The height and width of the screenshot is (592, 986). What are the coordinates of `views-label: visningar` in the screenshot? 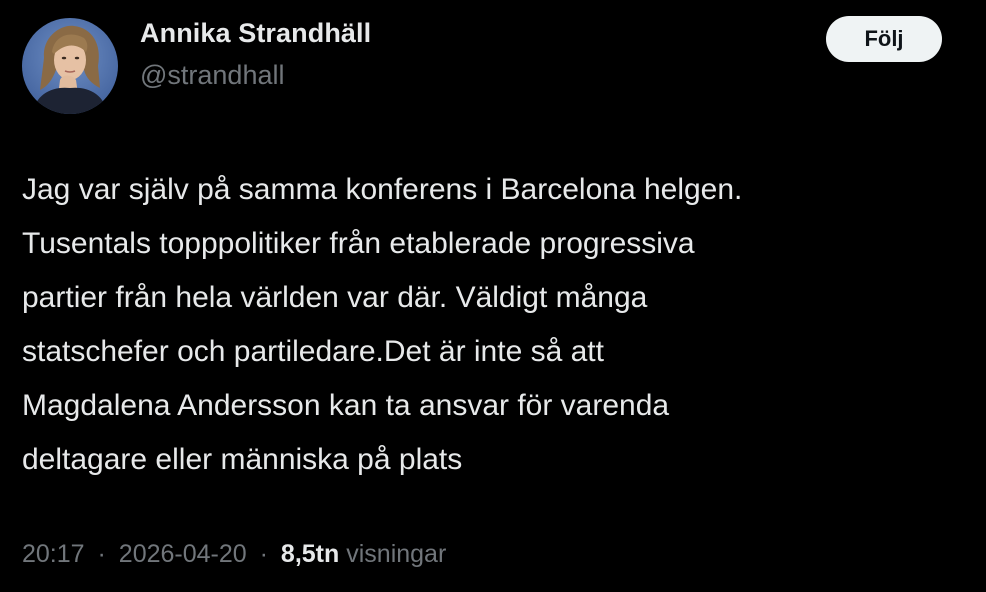 It's located at (396, 554).